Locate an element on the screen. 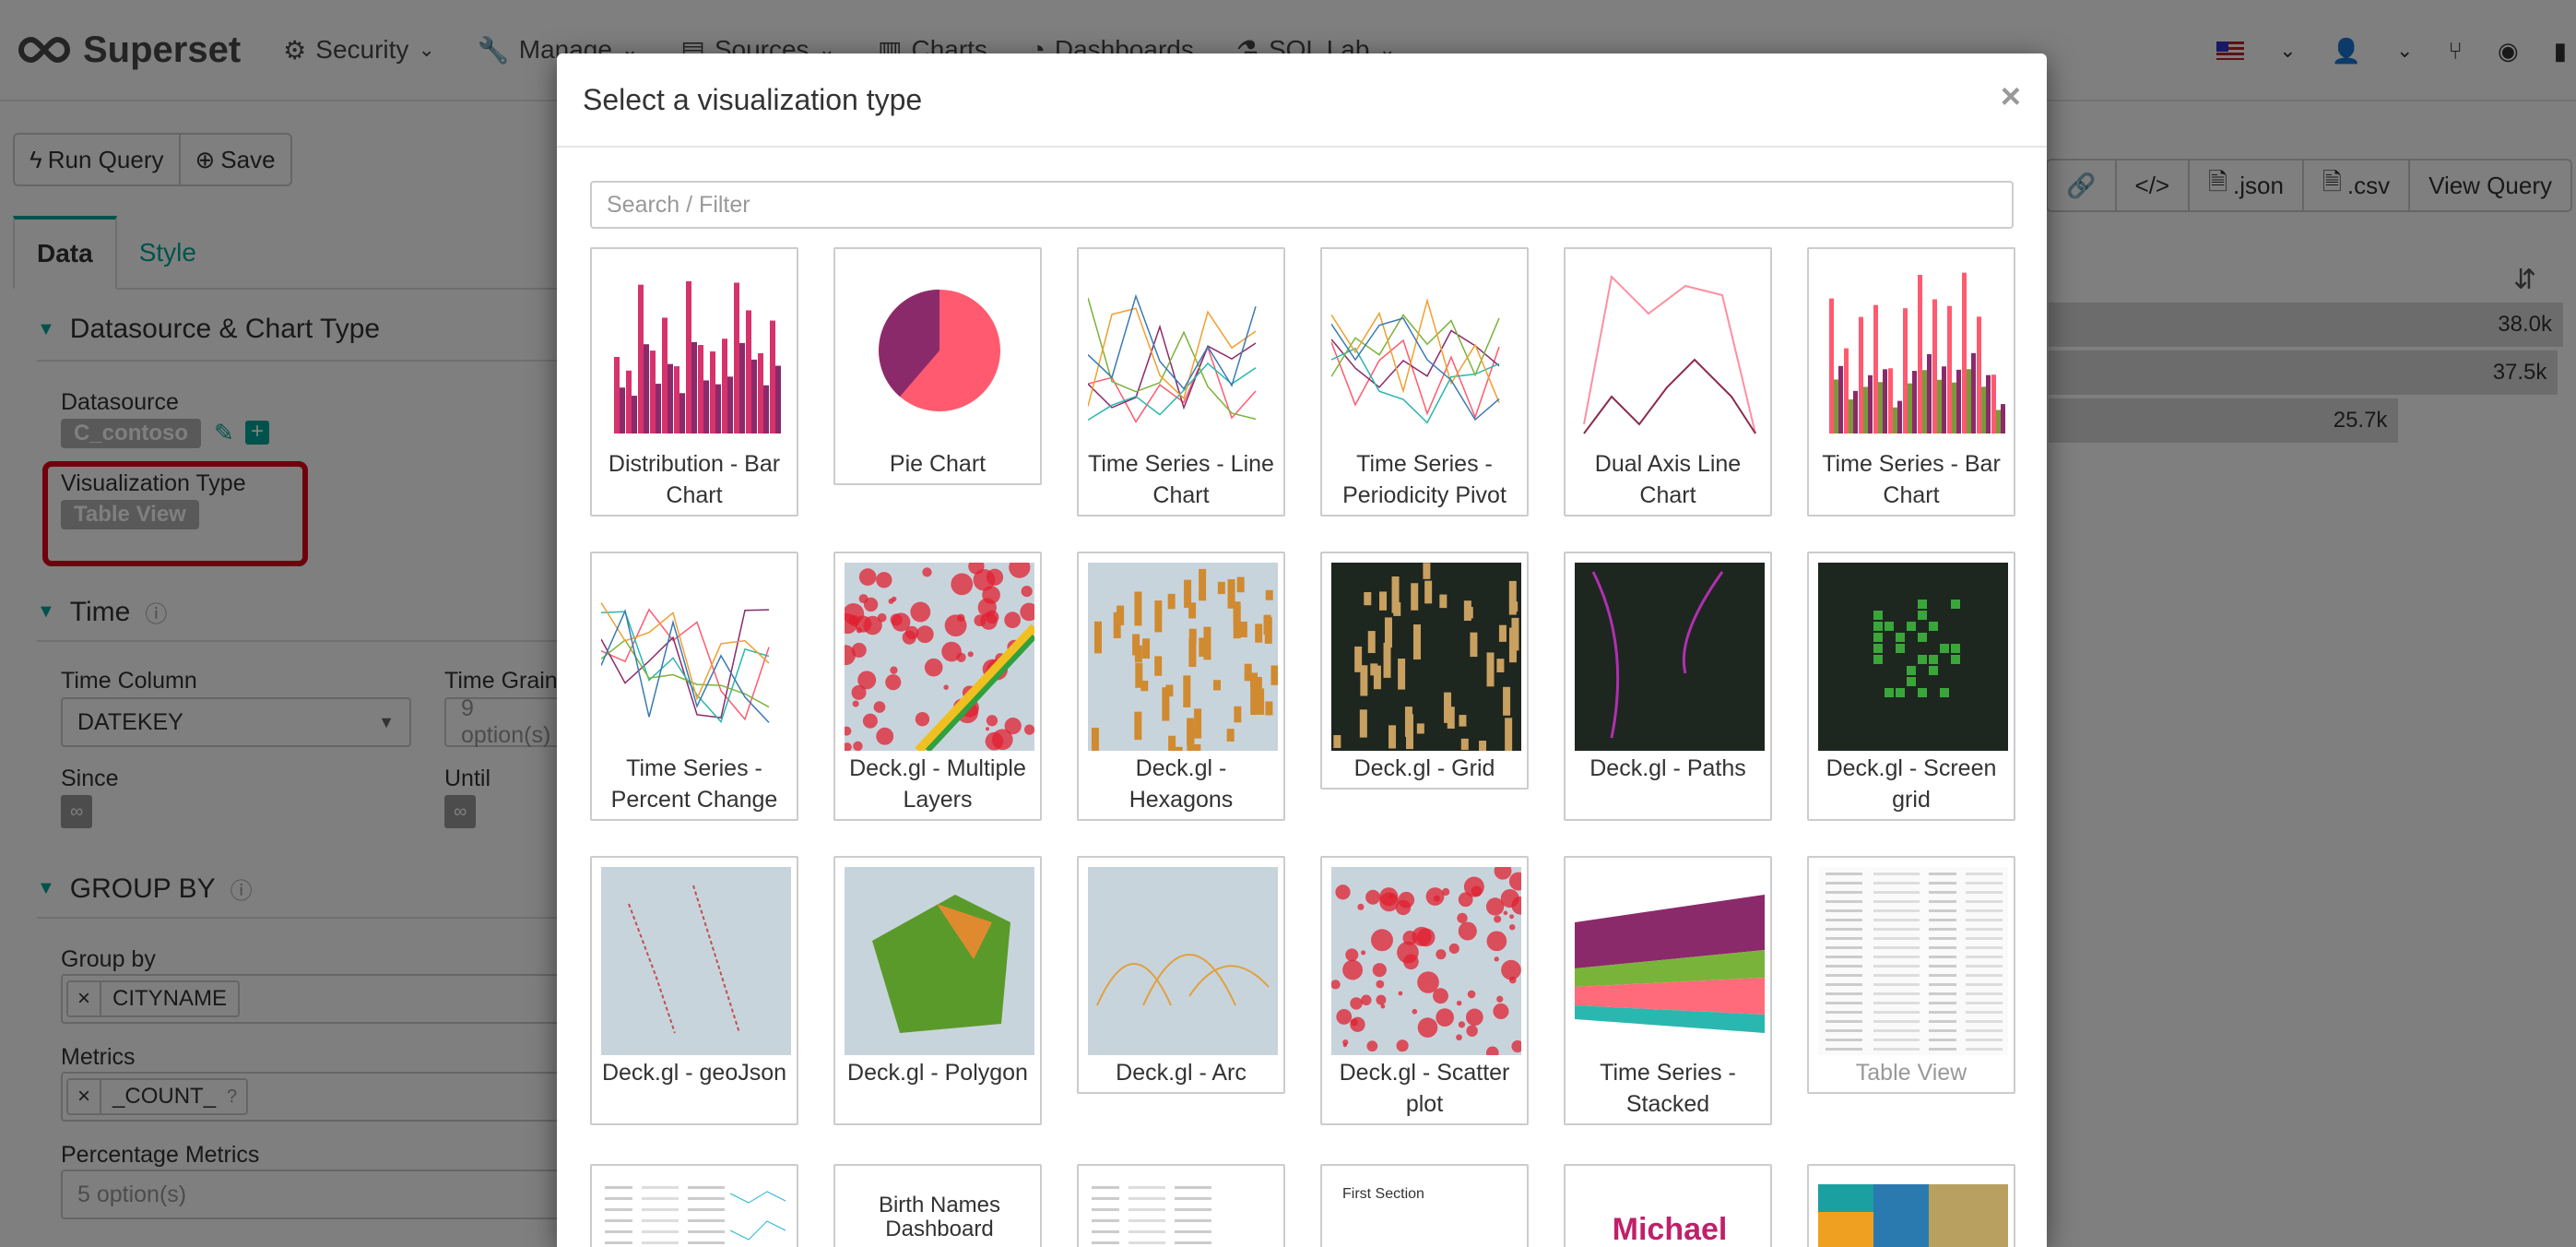 This screenshot has width=2576, height=1247. viz-card: Distribution - Bar Chart is located at coordinates (694, 382).